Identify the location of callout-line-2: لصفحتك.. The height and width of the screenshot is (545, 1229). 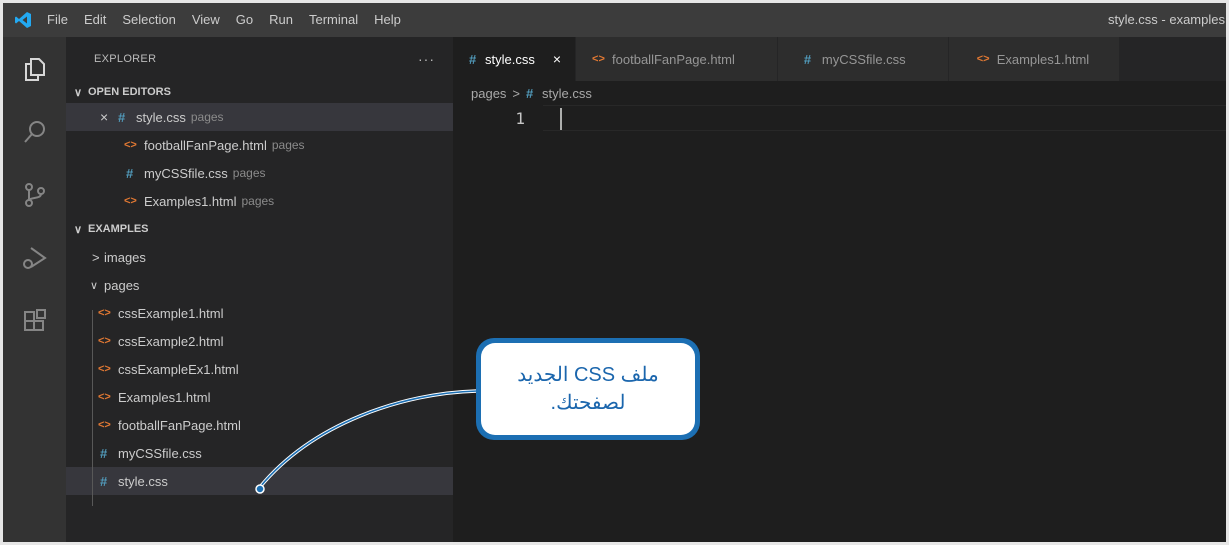
(588, 403).